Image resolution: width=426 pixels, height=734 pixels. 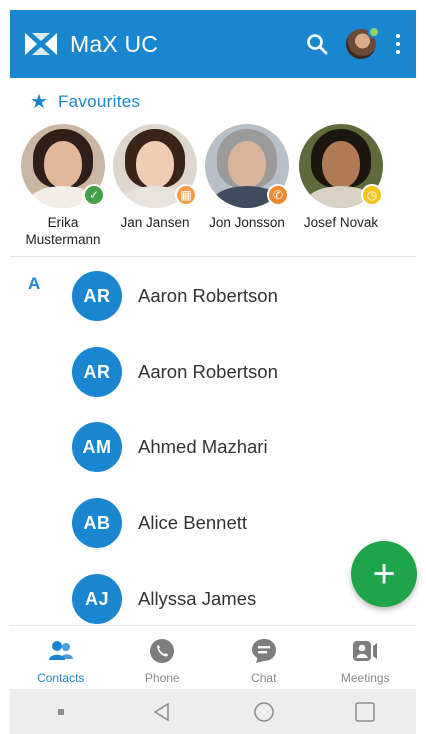 I want to click on home-circle-icon, so click(x=264, y=711).